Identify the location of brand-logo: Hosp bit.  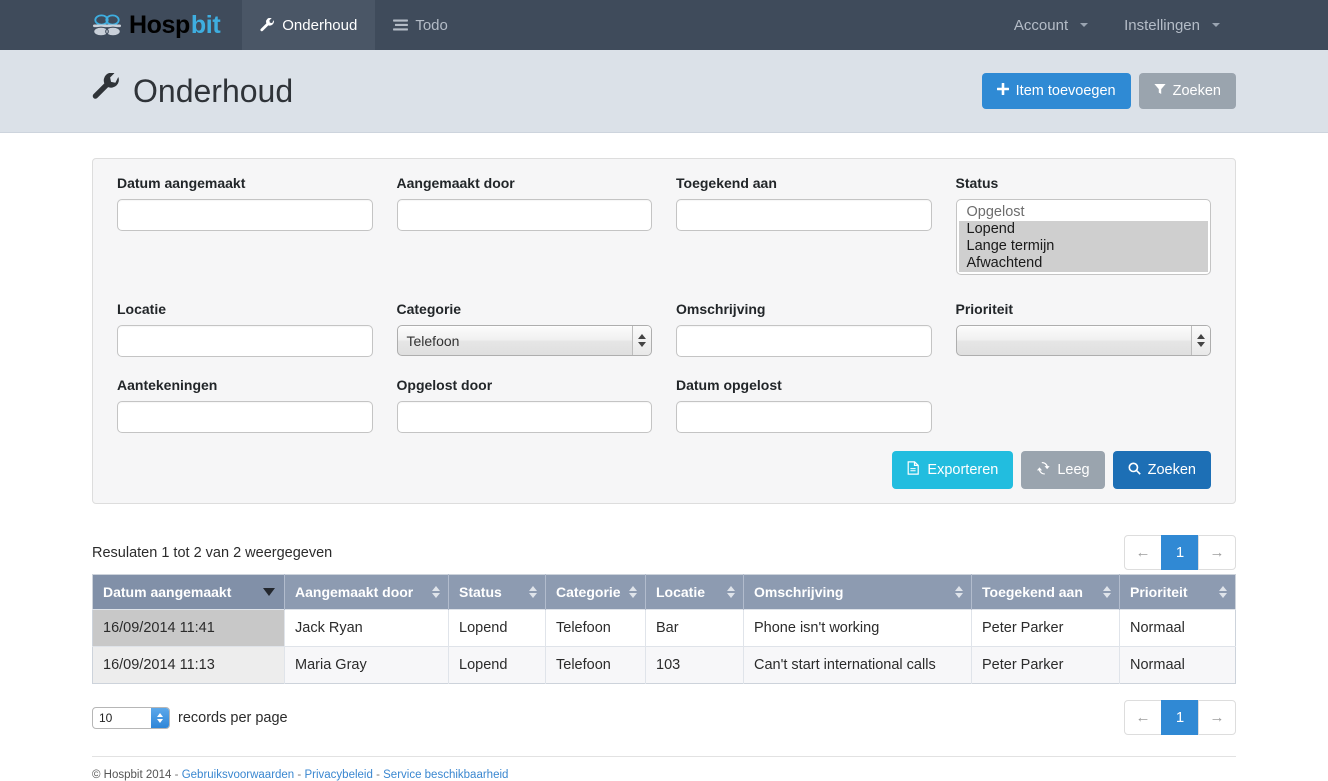
(167, 25).